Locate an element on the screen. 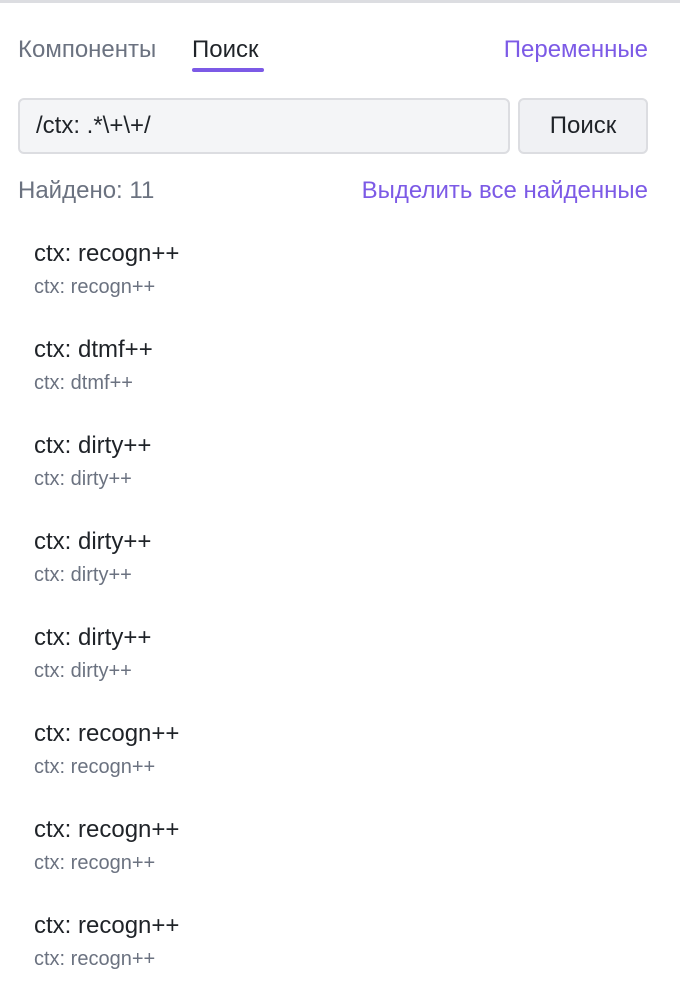  found-count: Найдено: 11 is located at coordinates (86, 190).